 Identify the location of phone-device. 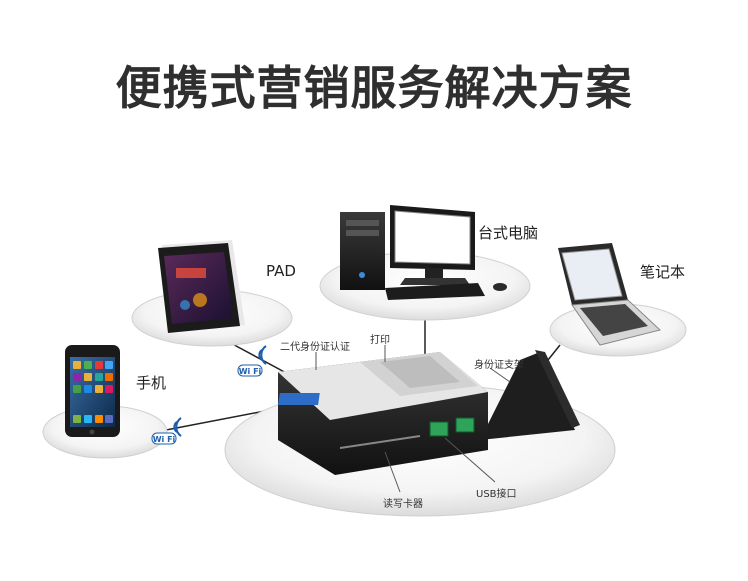
(92, 391).